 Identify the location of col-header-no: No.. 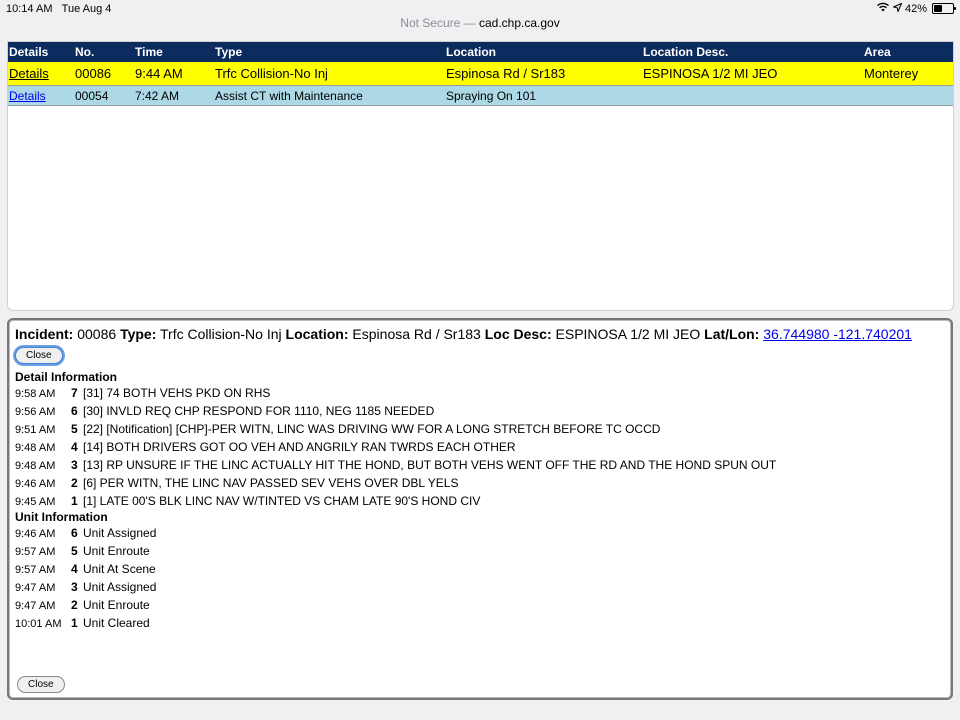
(104, 52).